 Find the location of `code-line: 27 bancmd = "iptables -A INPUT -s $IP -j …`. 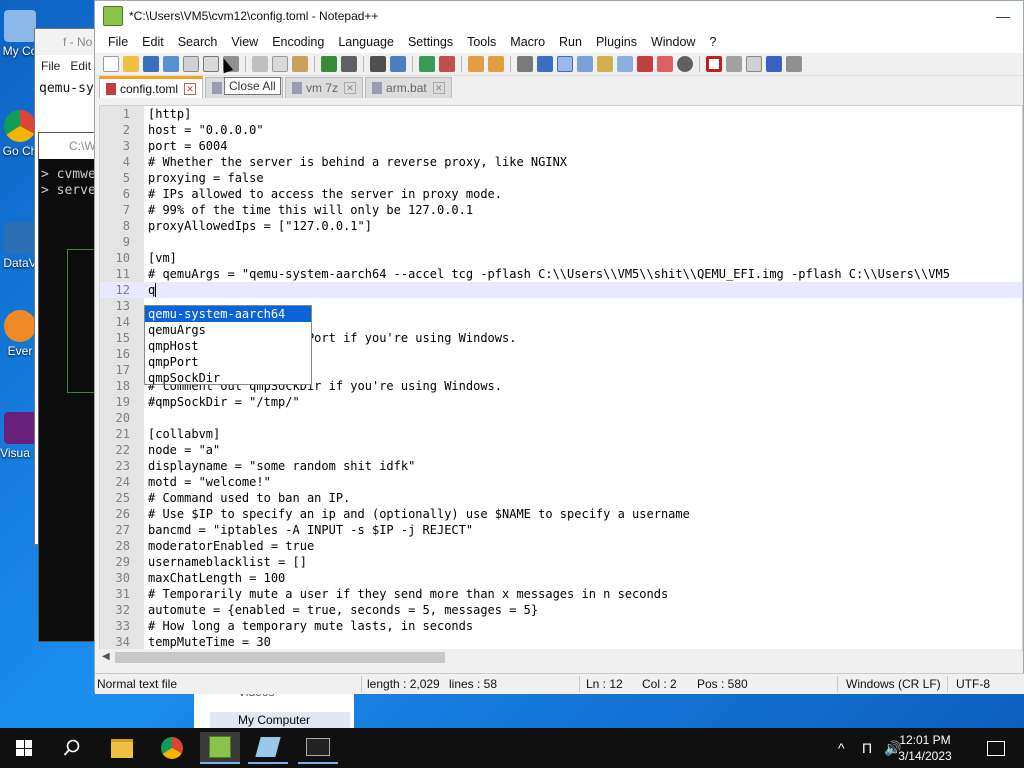

code-line: 27 bancmd = "iptables -A INPUT -s $IP -j … is located at coordinates (561, 530).